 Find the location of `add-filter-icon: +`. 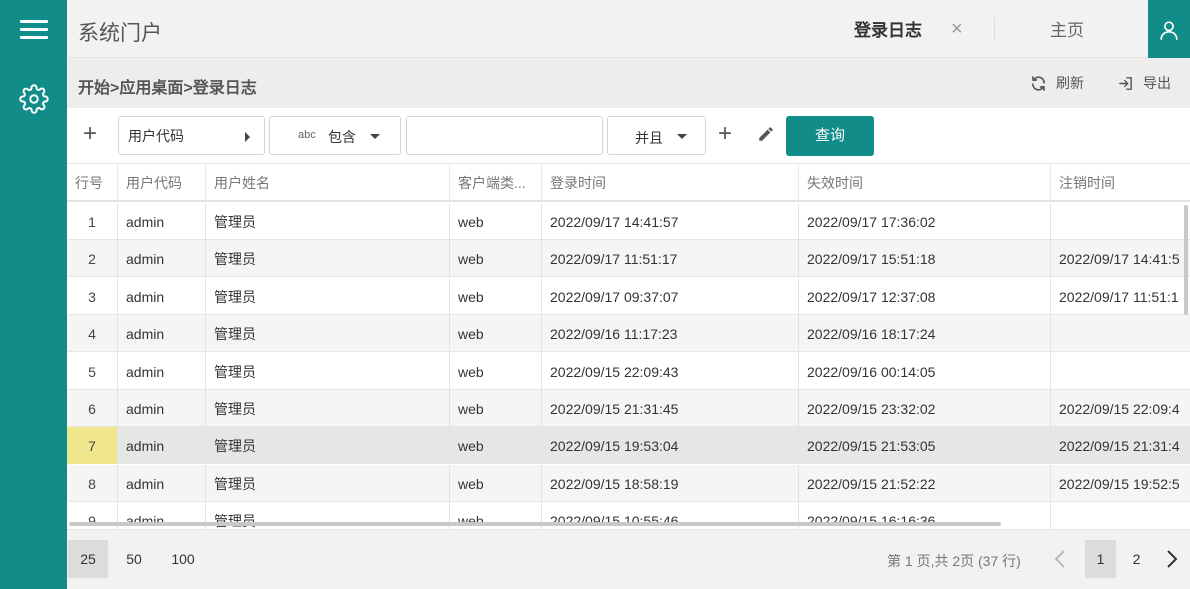

add-filter-icon: + is located at coordinates (90, 134).